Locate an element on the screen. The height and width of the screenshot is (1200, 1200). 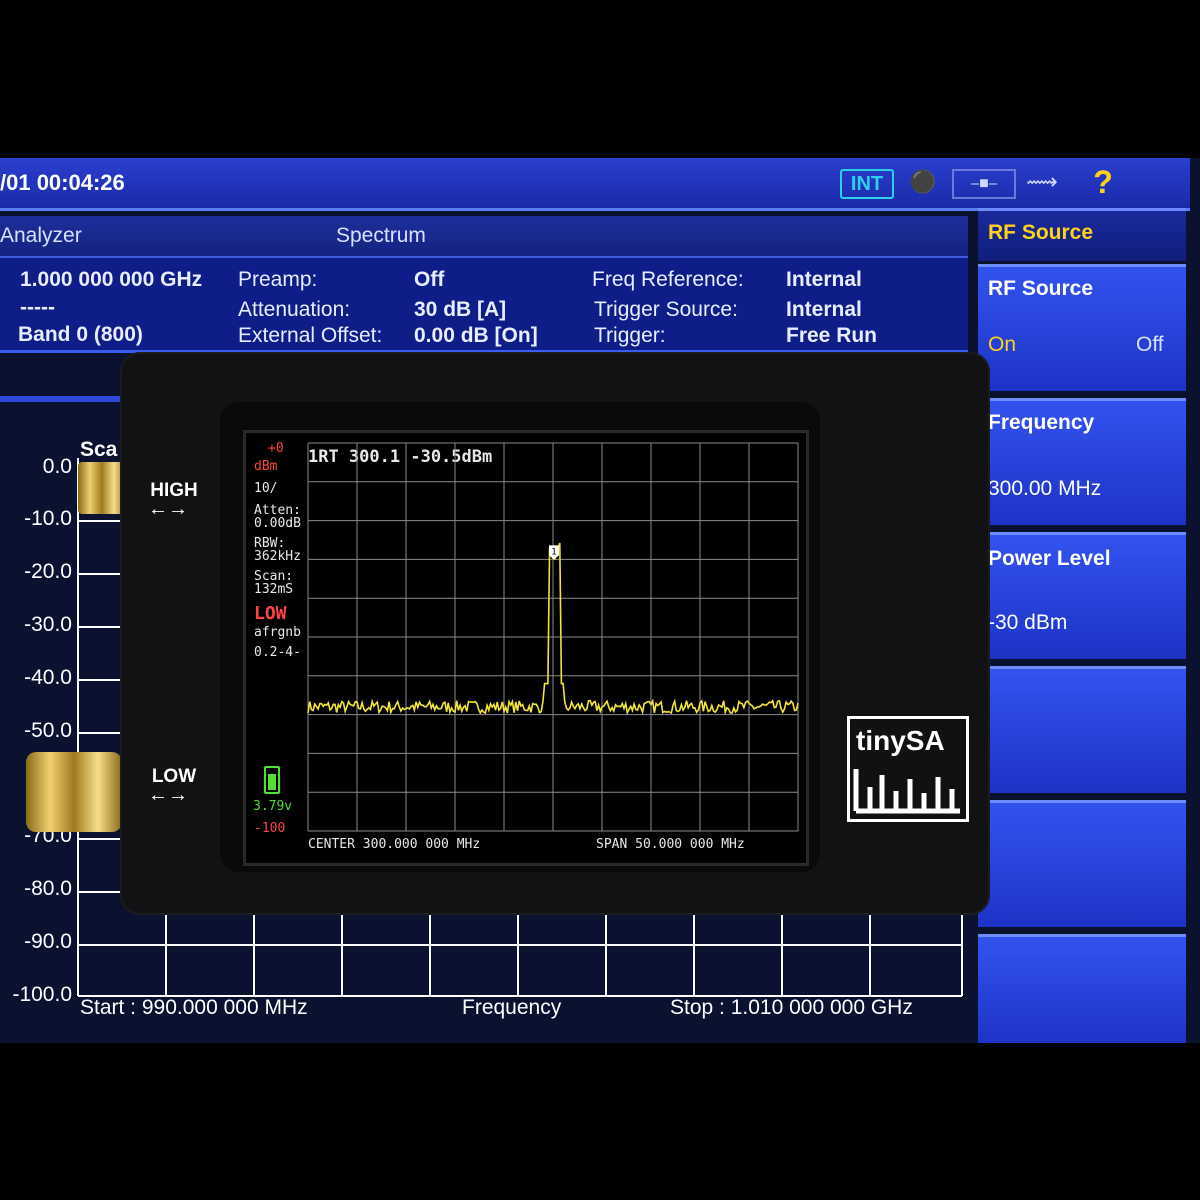
sma-connector-high is located at coordinates (102, 488).